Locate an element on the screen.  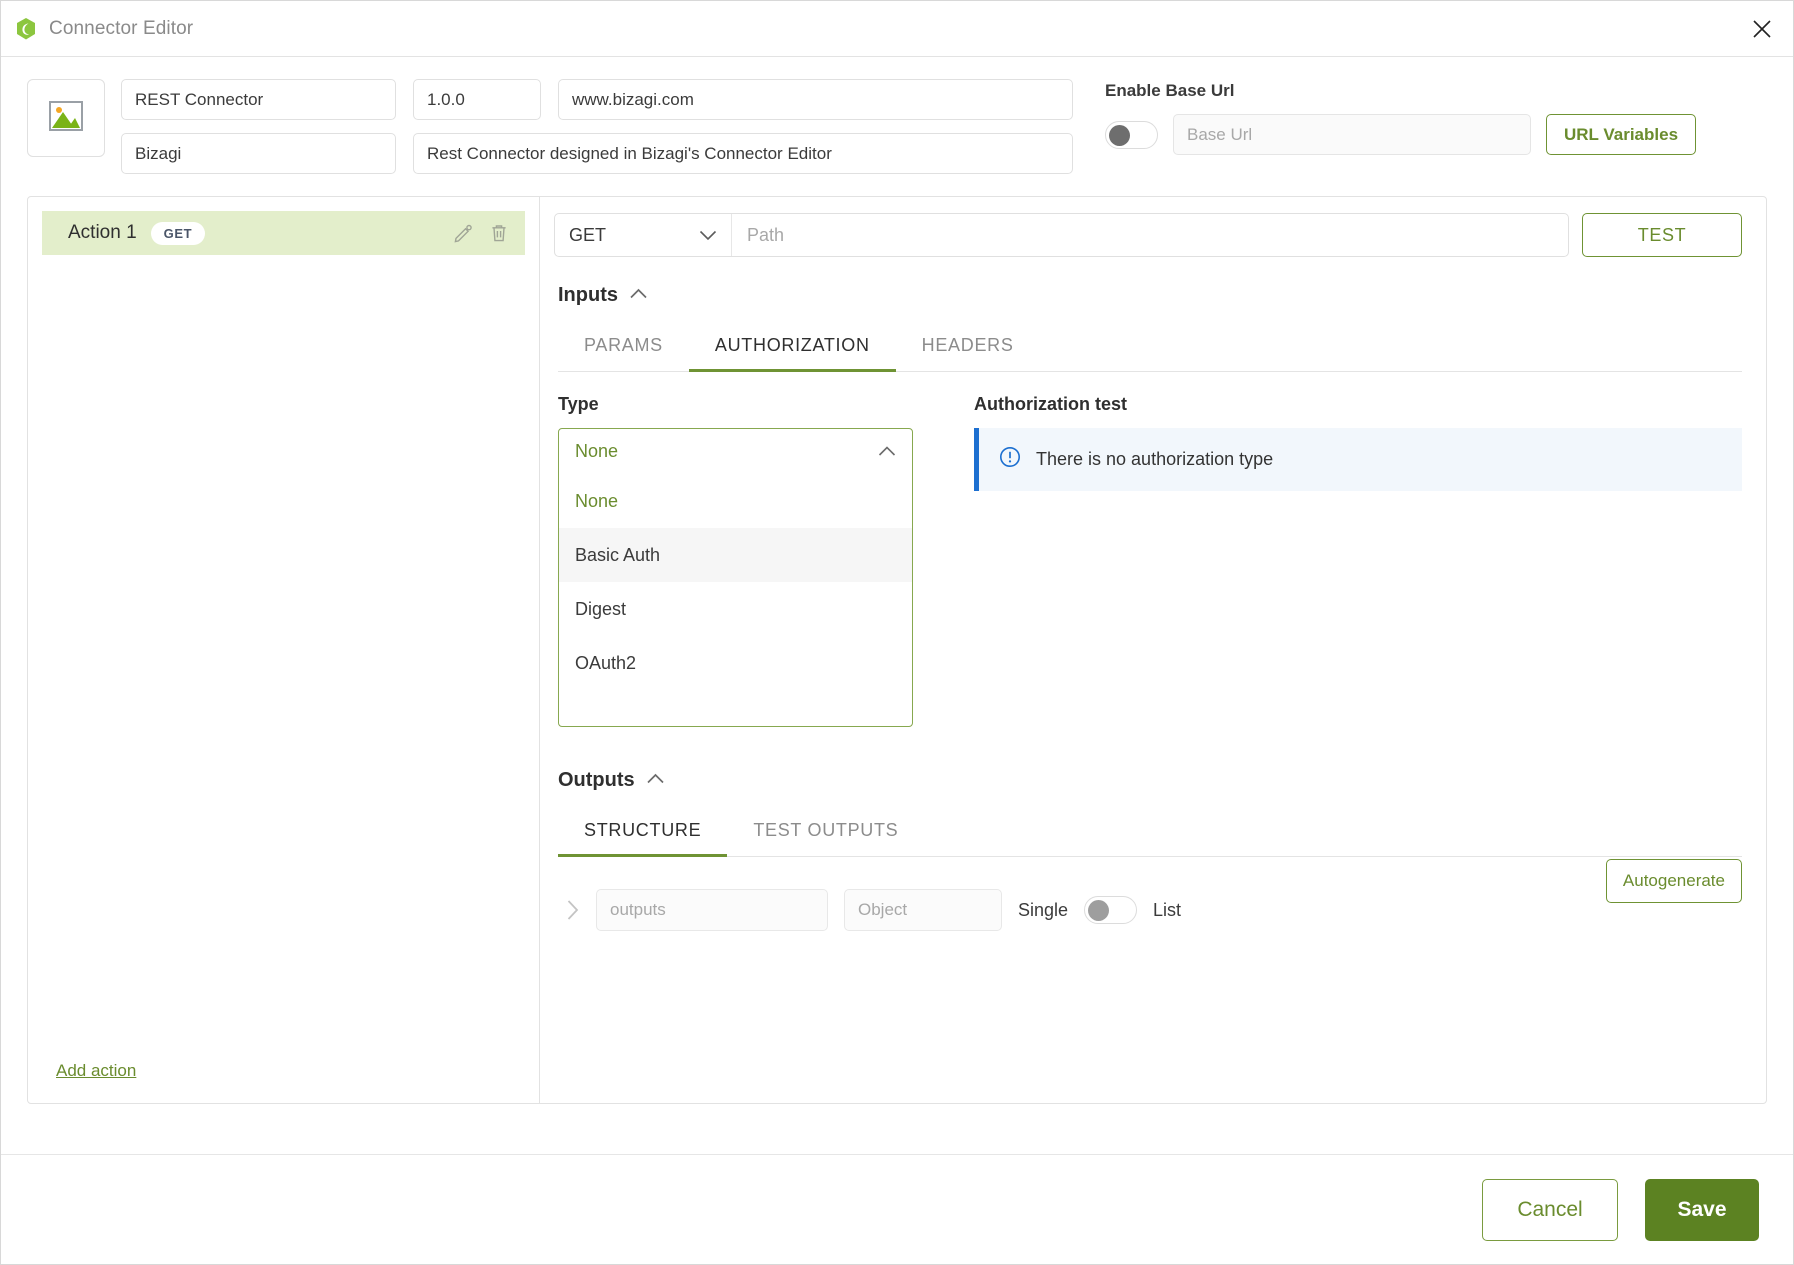
inputs-title: Inputs is located at coordinates (588, 295).